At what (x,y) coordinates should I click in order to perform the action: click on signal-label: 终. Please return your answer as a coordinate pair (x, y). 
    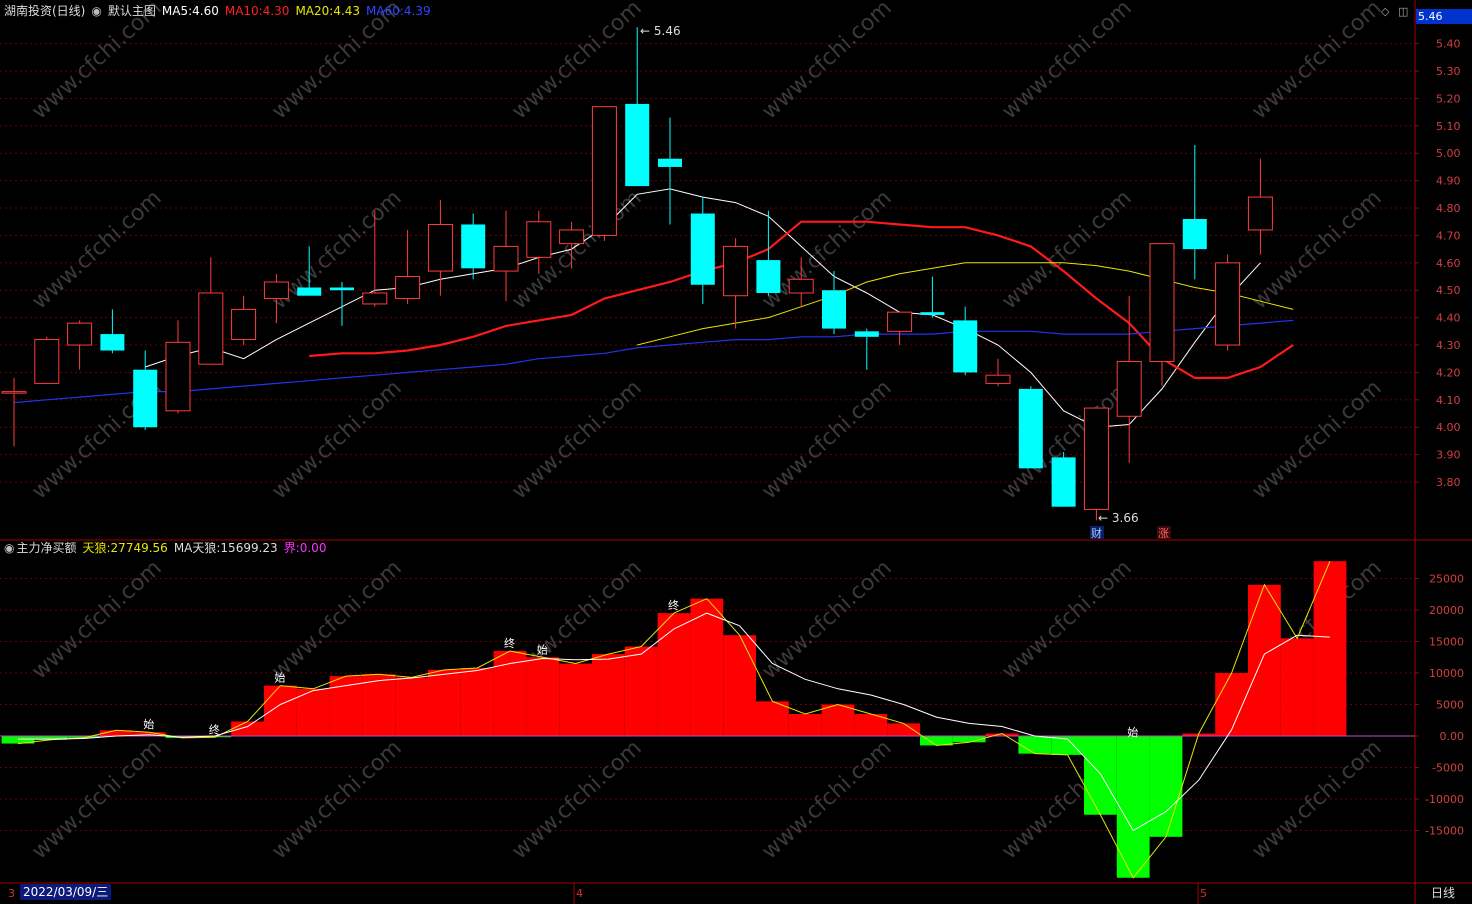
    Looking at the image, I should click on (673, 605).